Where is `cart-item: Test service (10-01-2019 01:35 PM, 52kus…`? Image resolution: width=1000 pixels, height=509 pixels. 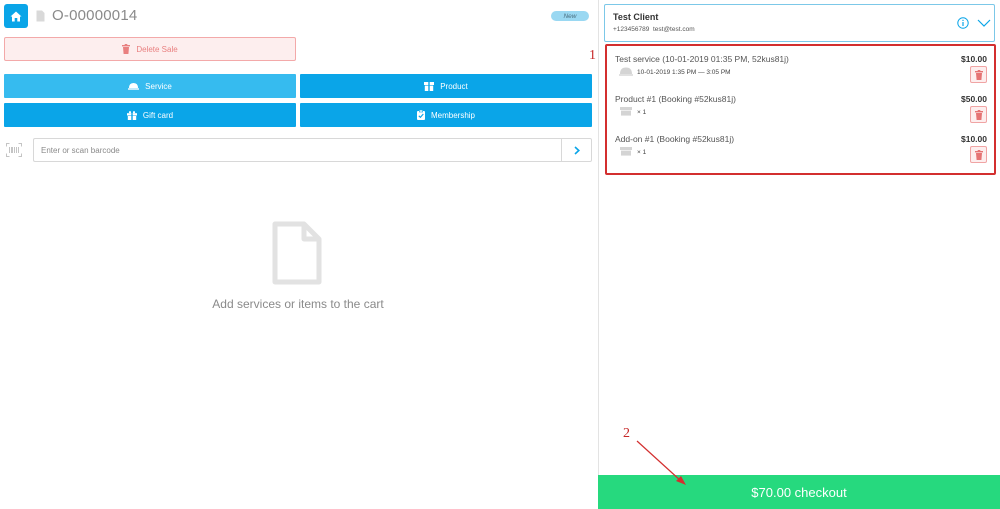 cart-item: Test service (10-01-2019 01:35 PM, 52kus… is located at coordinates (802, 73).